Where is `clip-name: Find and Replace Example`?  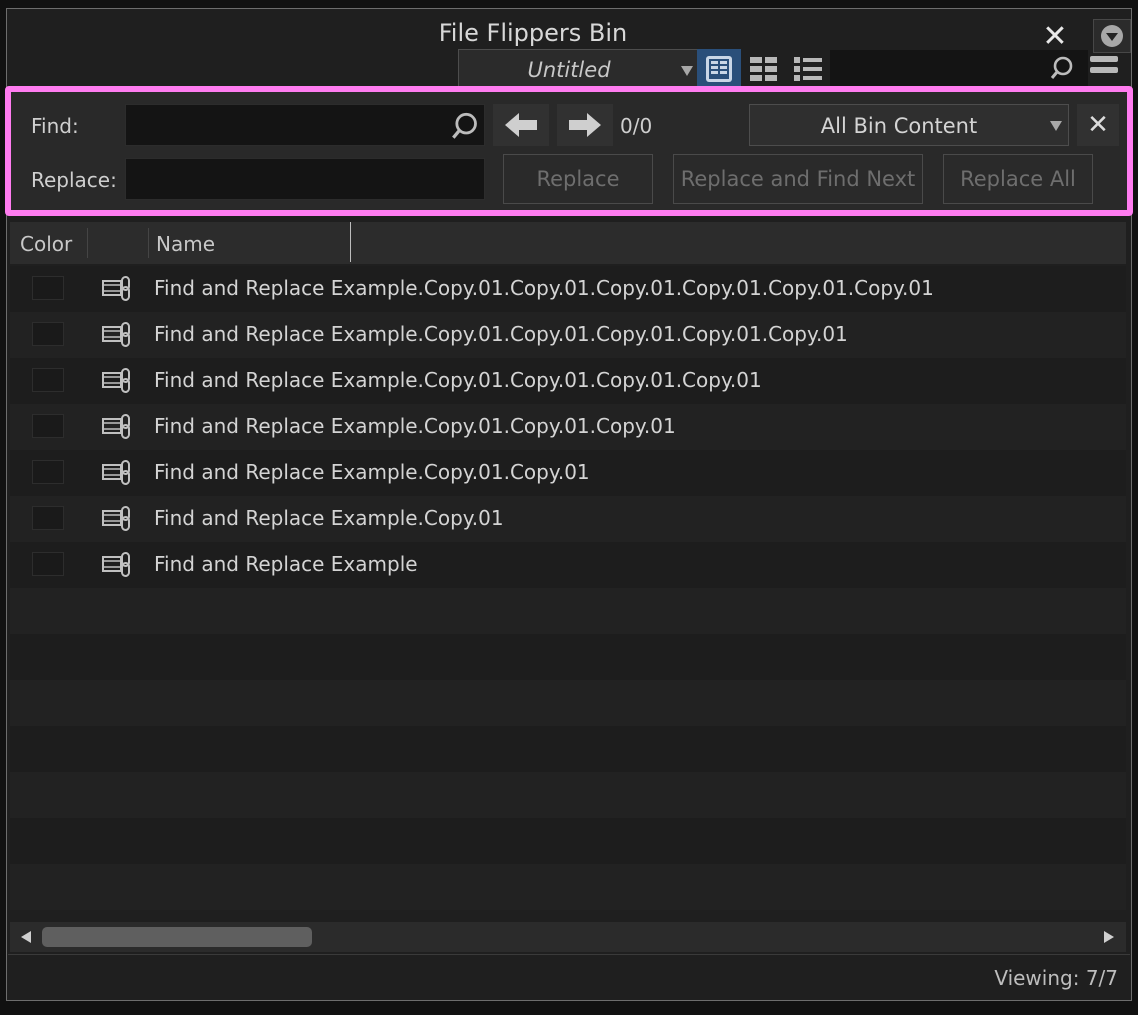 clip-name: Find and Replace Example is located at coordinates (286, 564).